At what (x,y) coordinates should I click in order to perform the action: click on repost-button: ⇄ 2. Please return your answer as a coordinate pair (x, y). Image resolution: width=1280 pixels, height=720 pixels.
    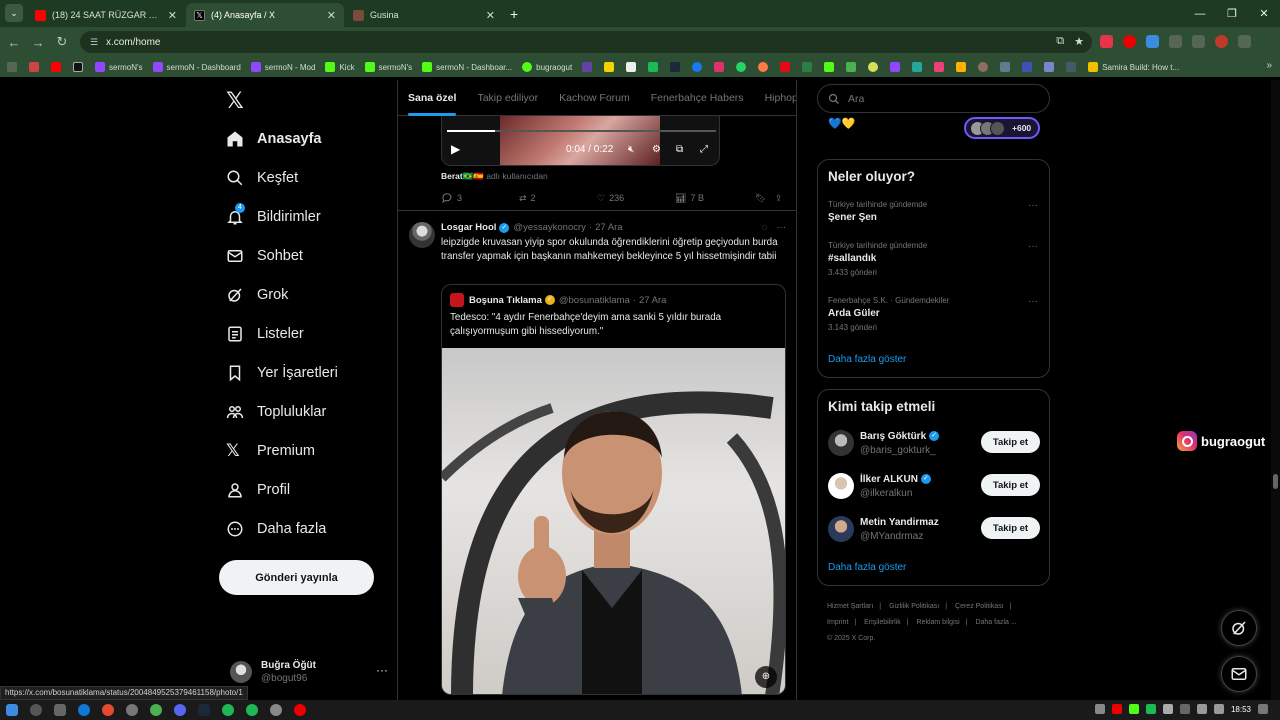
    Looking at the image, I should click on (558, 198).